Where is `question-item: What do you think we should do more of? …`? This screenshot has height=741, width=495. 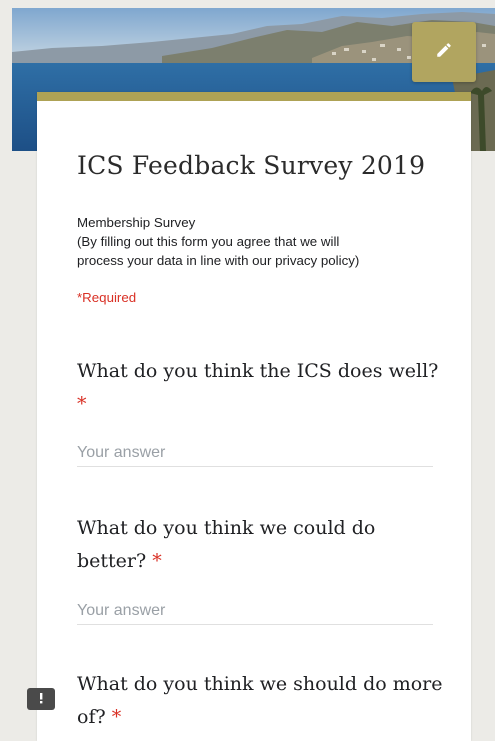 question-item: What do you think we should do more of? … is located at coordinates (262, 701).